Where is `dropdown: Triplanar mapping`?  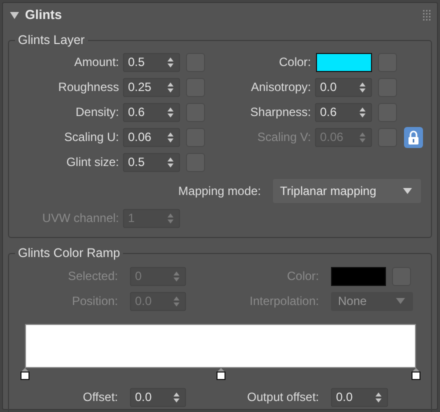
dropdown: Triplanar mapping is located at coordinates (347, 190).